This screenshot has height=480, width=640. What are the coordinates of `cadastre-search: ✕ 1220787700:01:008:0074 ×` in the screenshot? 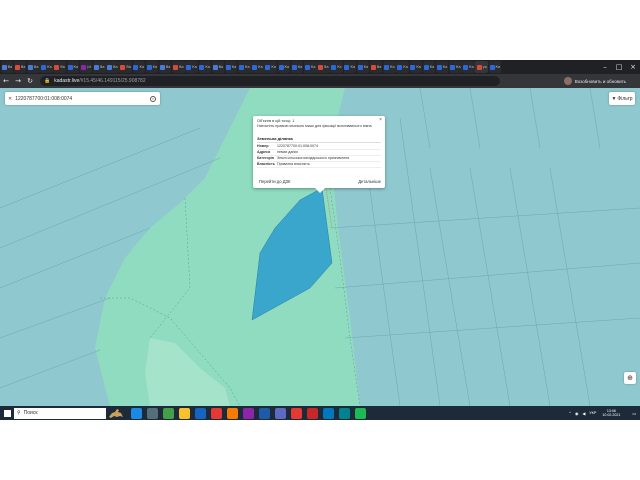 It's located at (82, 98).